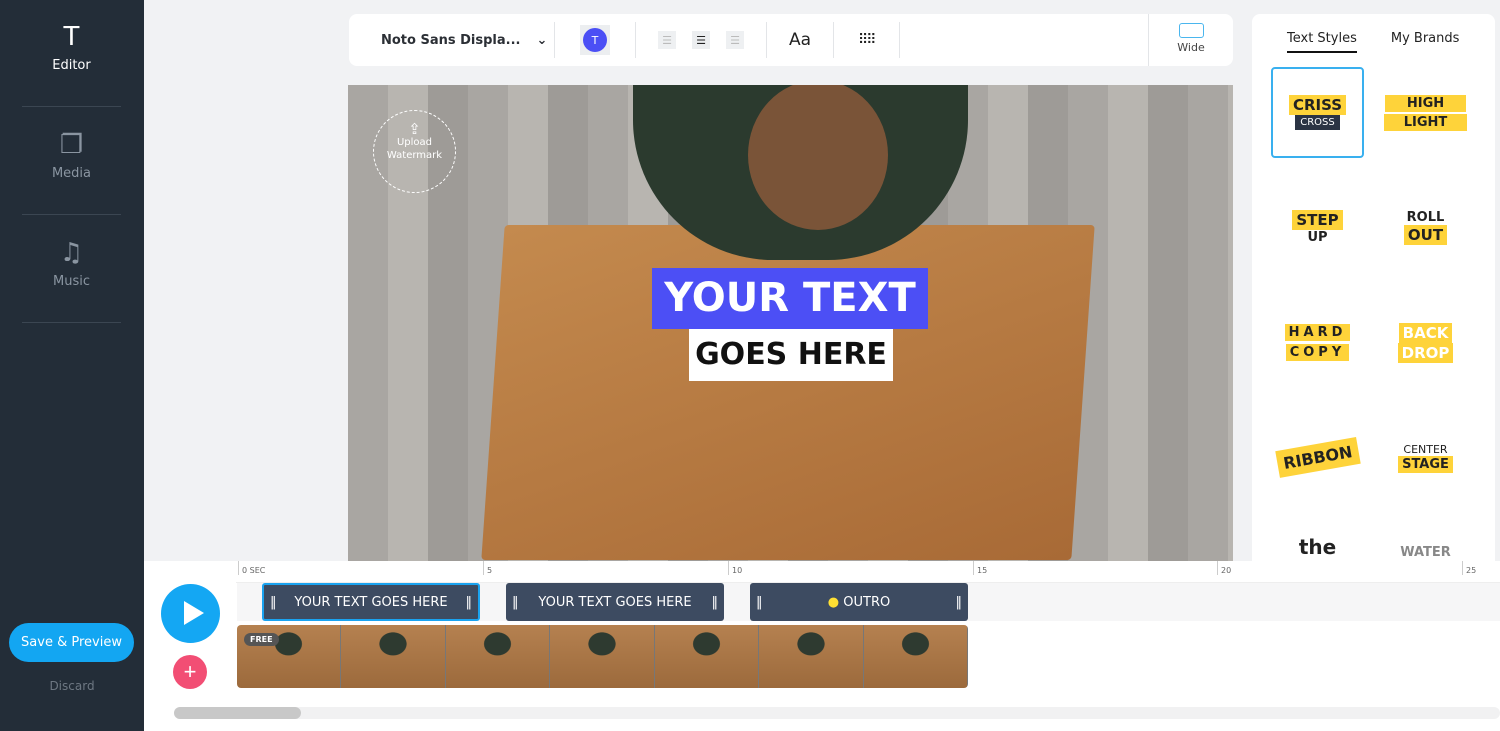  What do you see at coordinates (1191, 30) in the screenshot?
I see `wide-icon` at bounding box center [1191, 30].